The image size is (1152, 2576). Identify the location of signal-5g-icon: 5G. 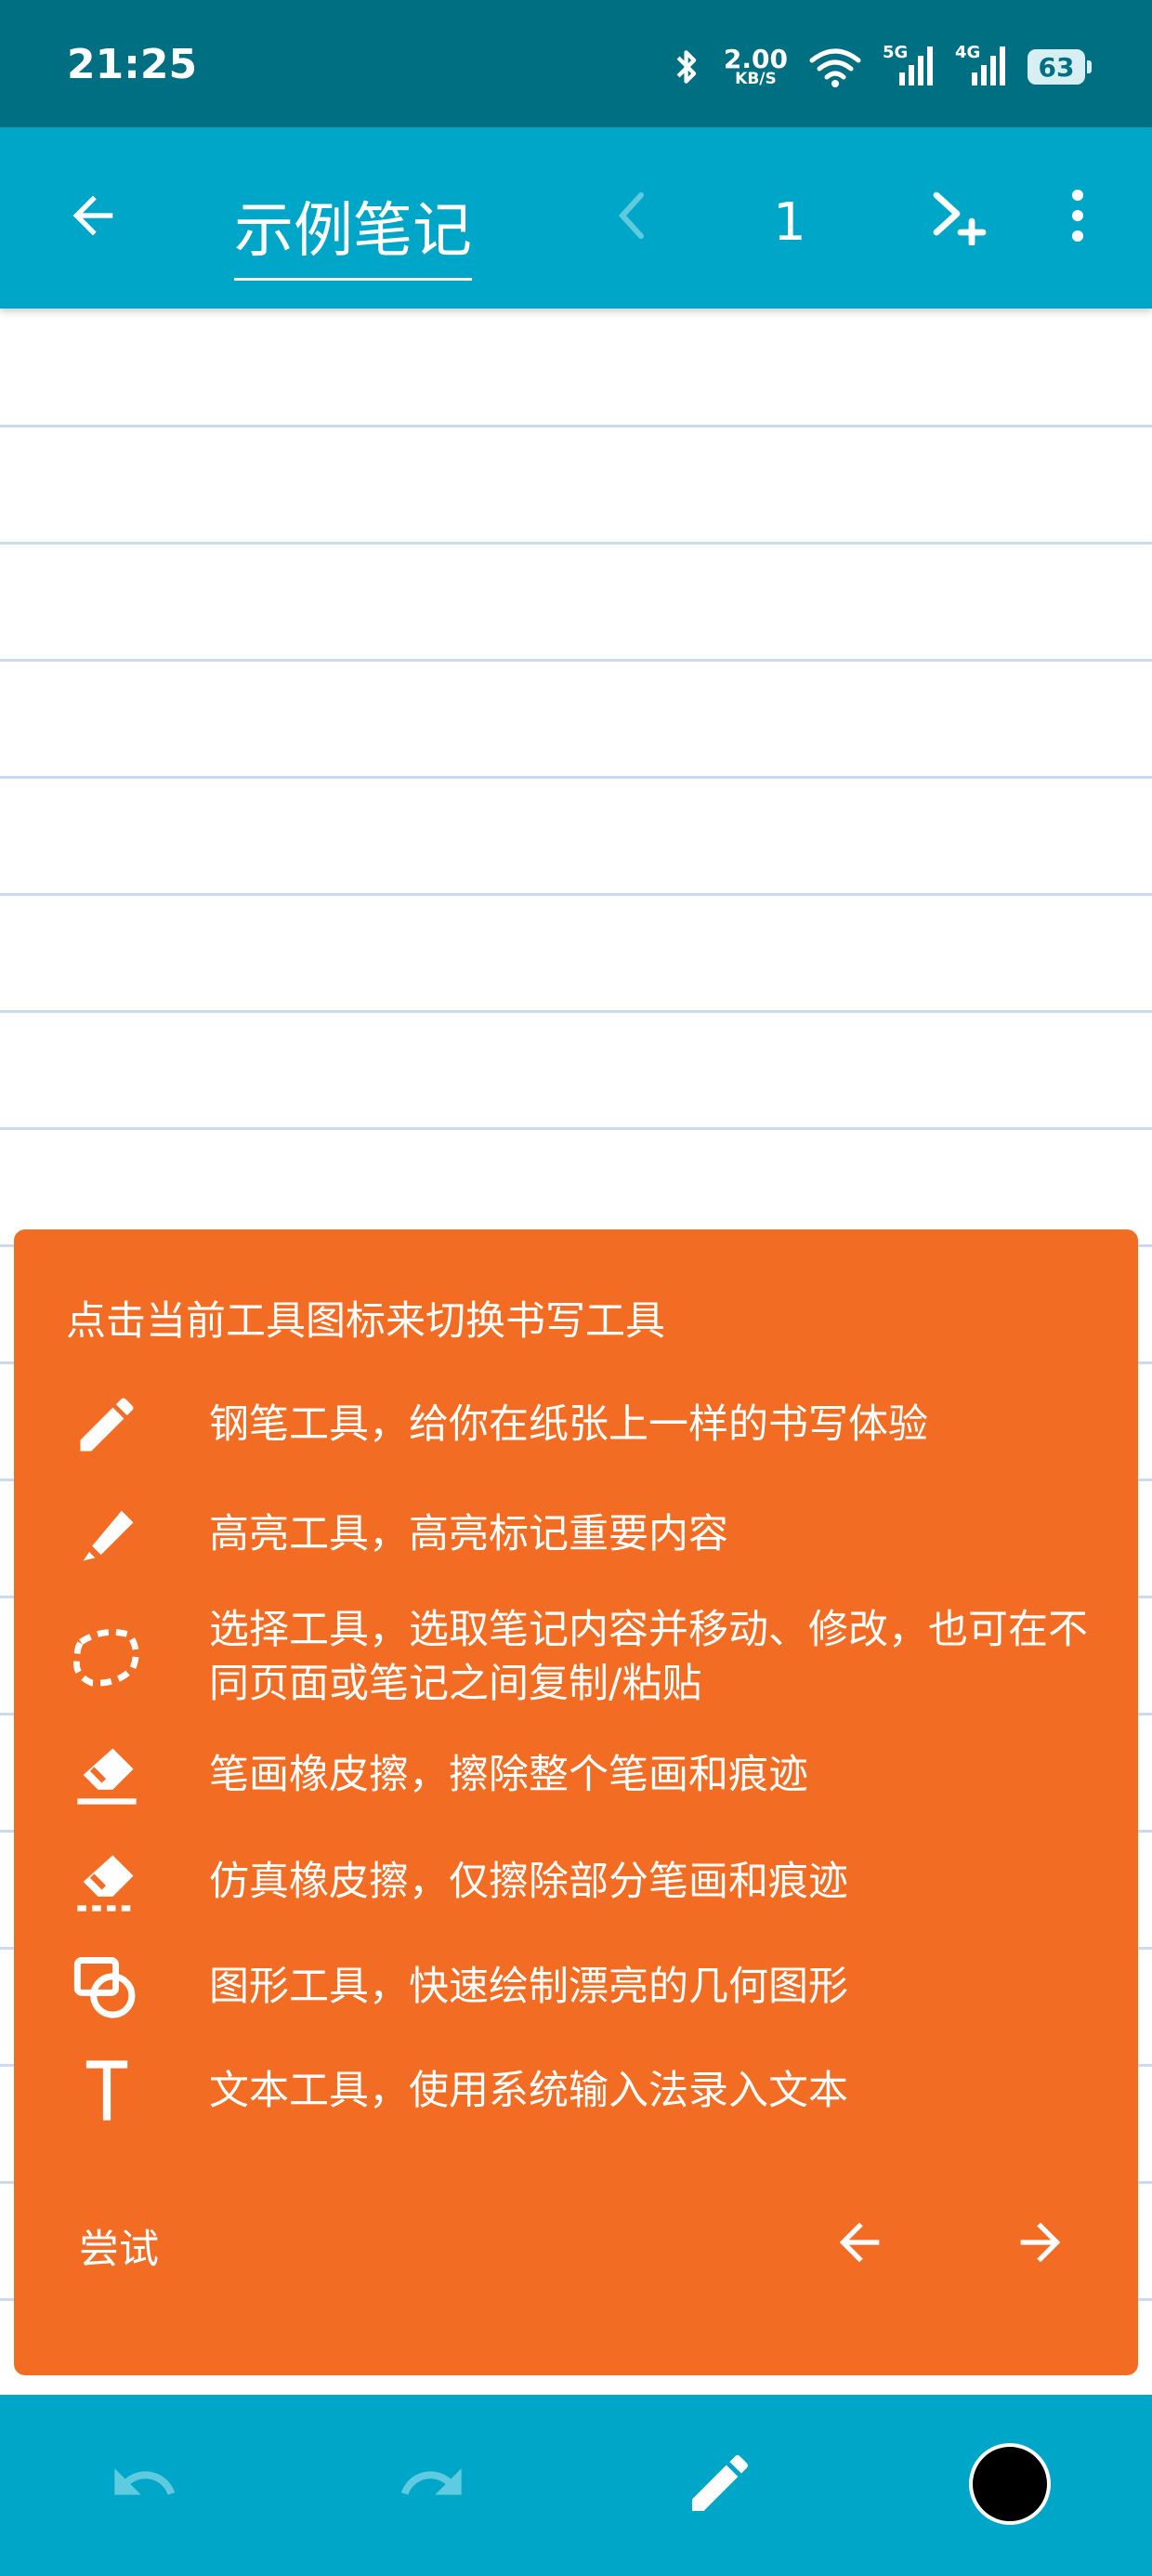
(909, 66).